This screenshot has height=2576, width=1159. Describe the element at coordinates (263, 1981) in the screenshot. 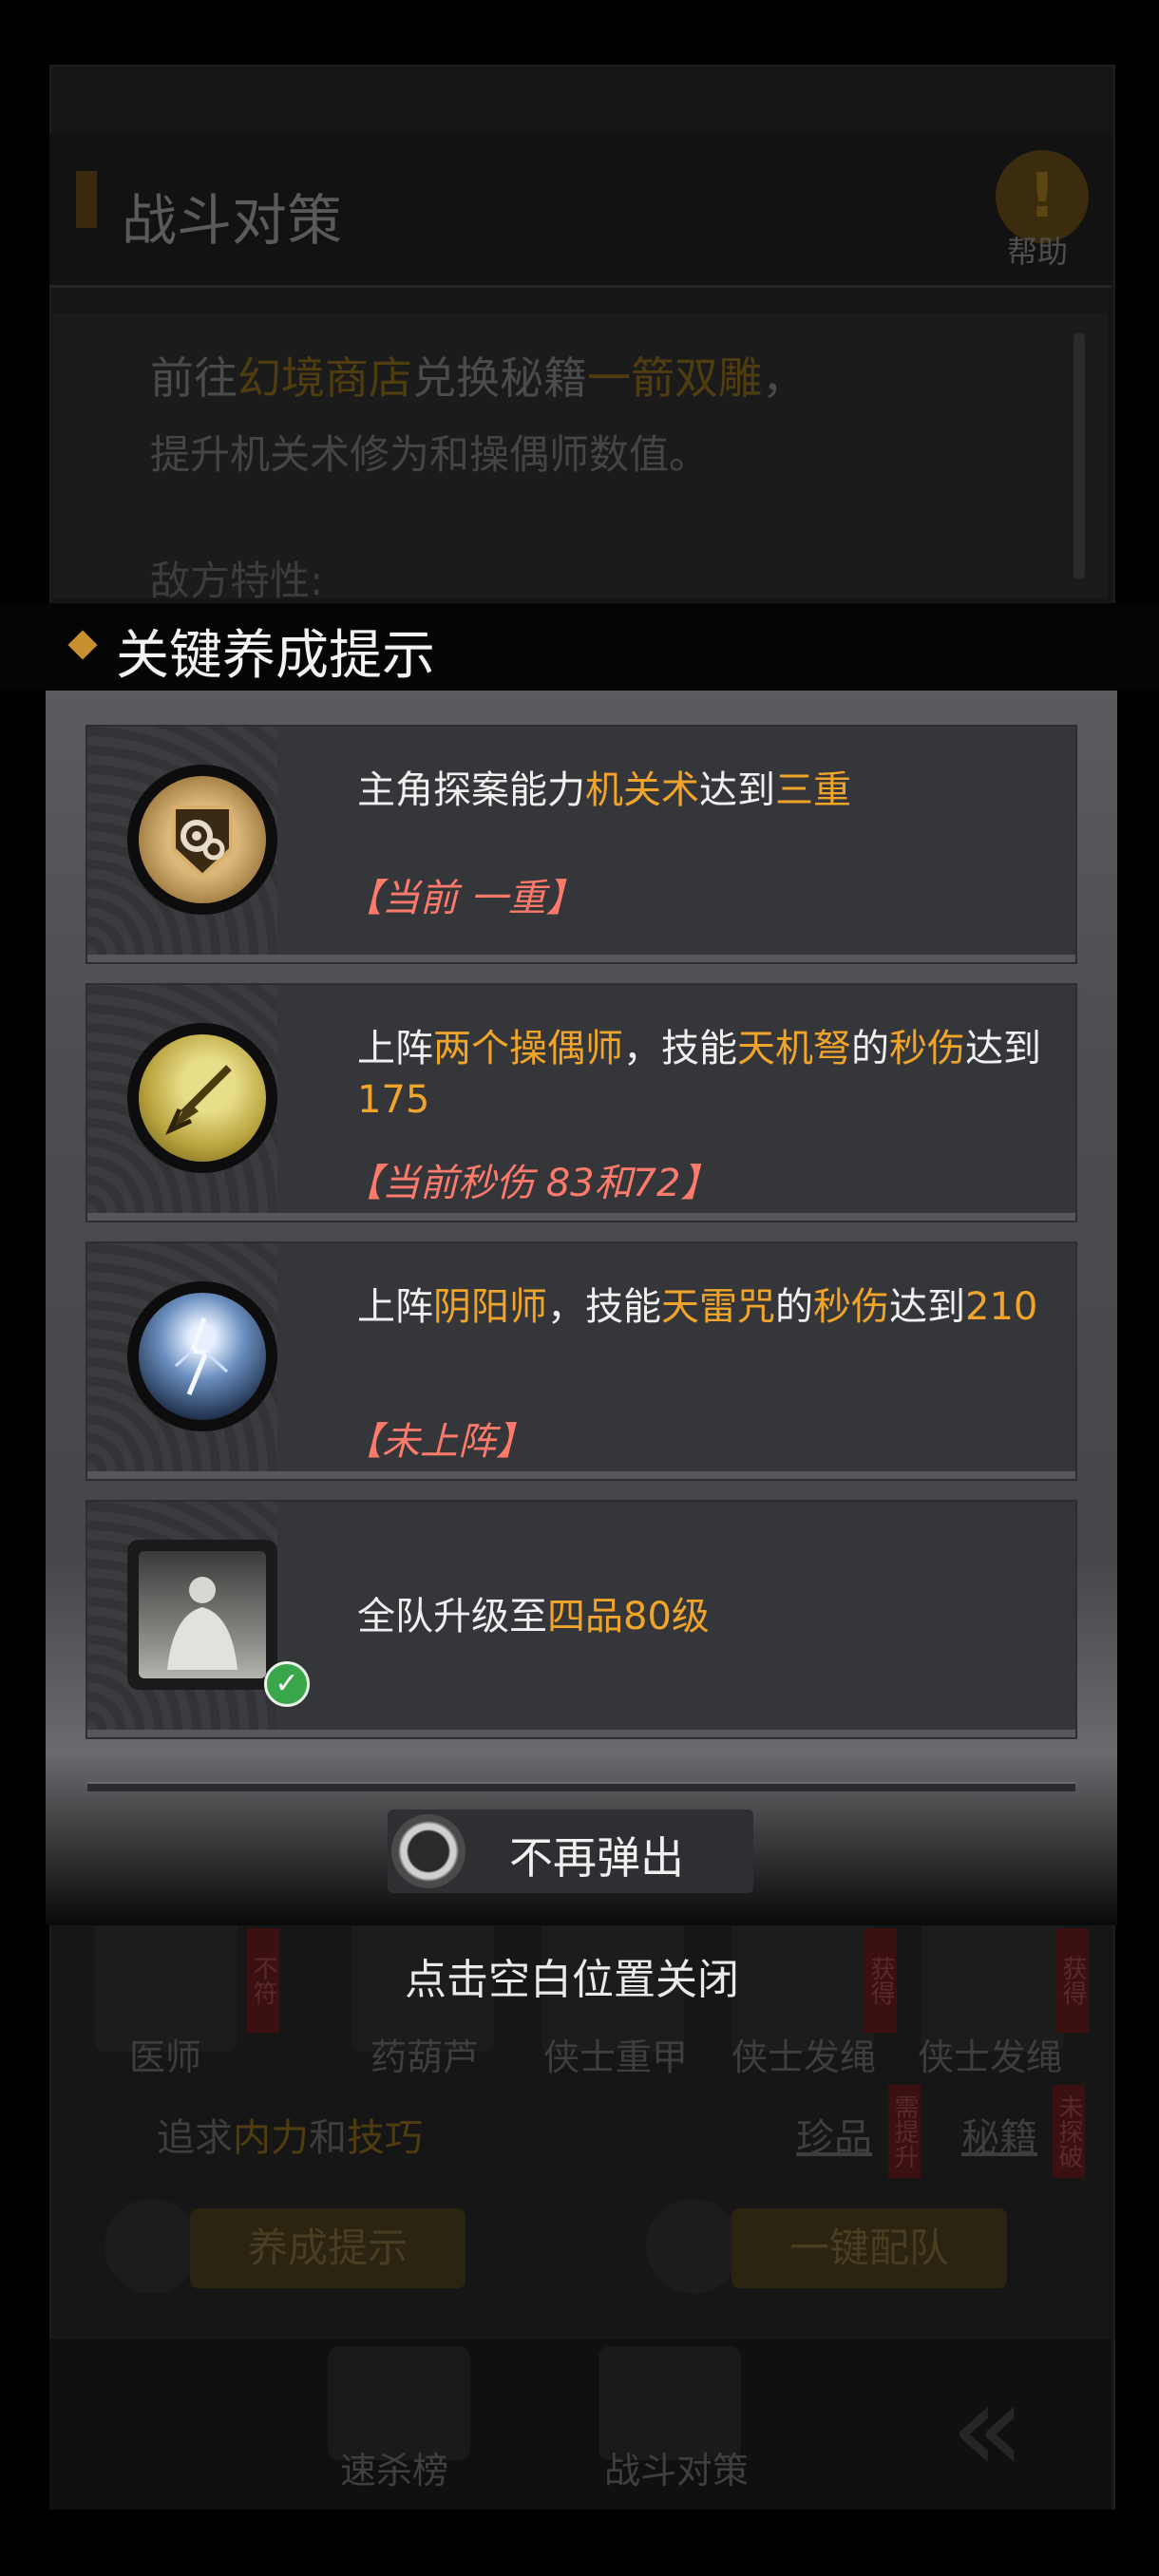

I see `unit-badge: 不符` at that location.